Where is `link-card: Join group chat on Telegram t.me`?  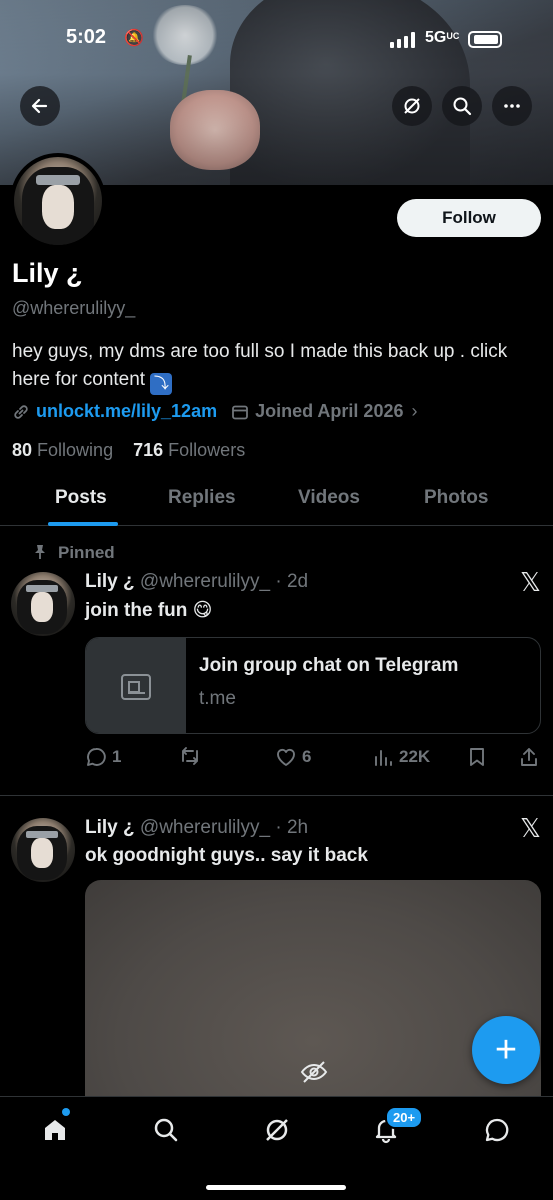 link-card: Join group chat on Telegram t.me is located at coordinates (313, 685).